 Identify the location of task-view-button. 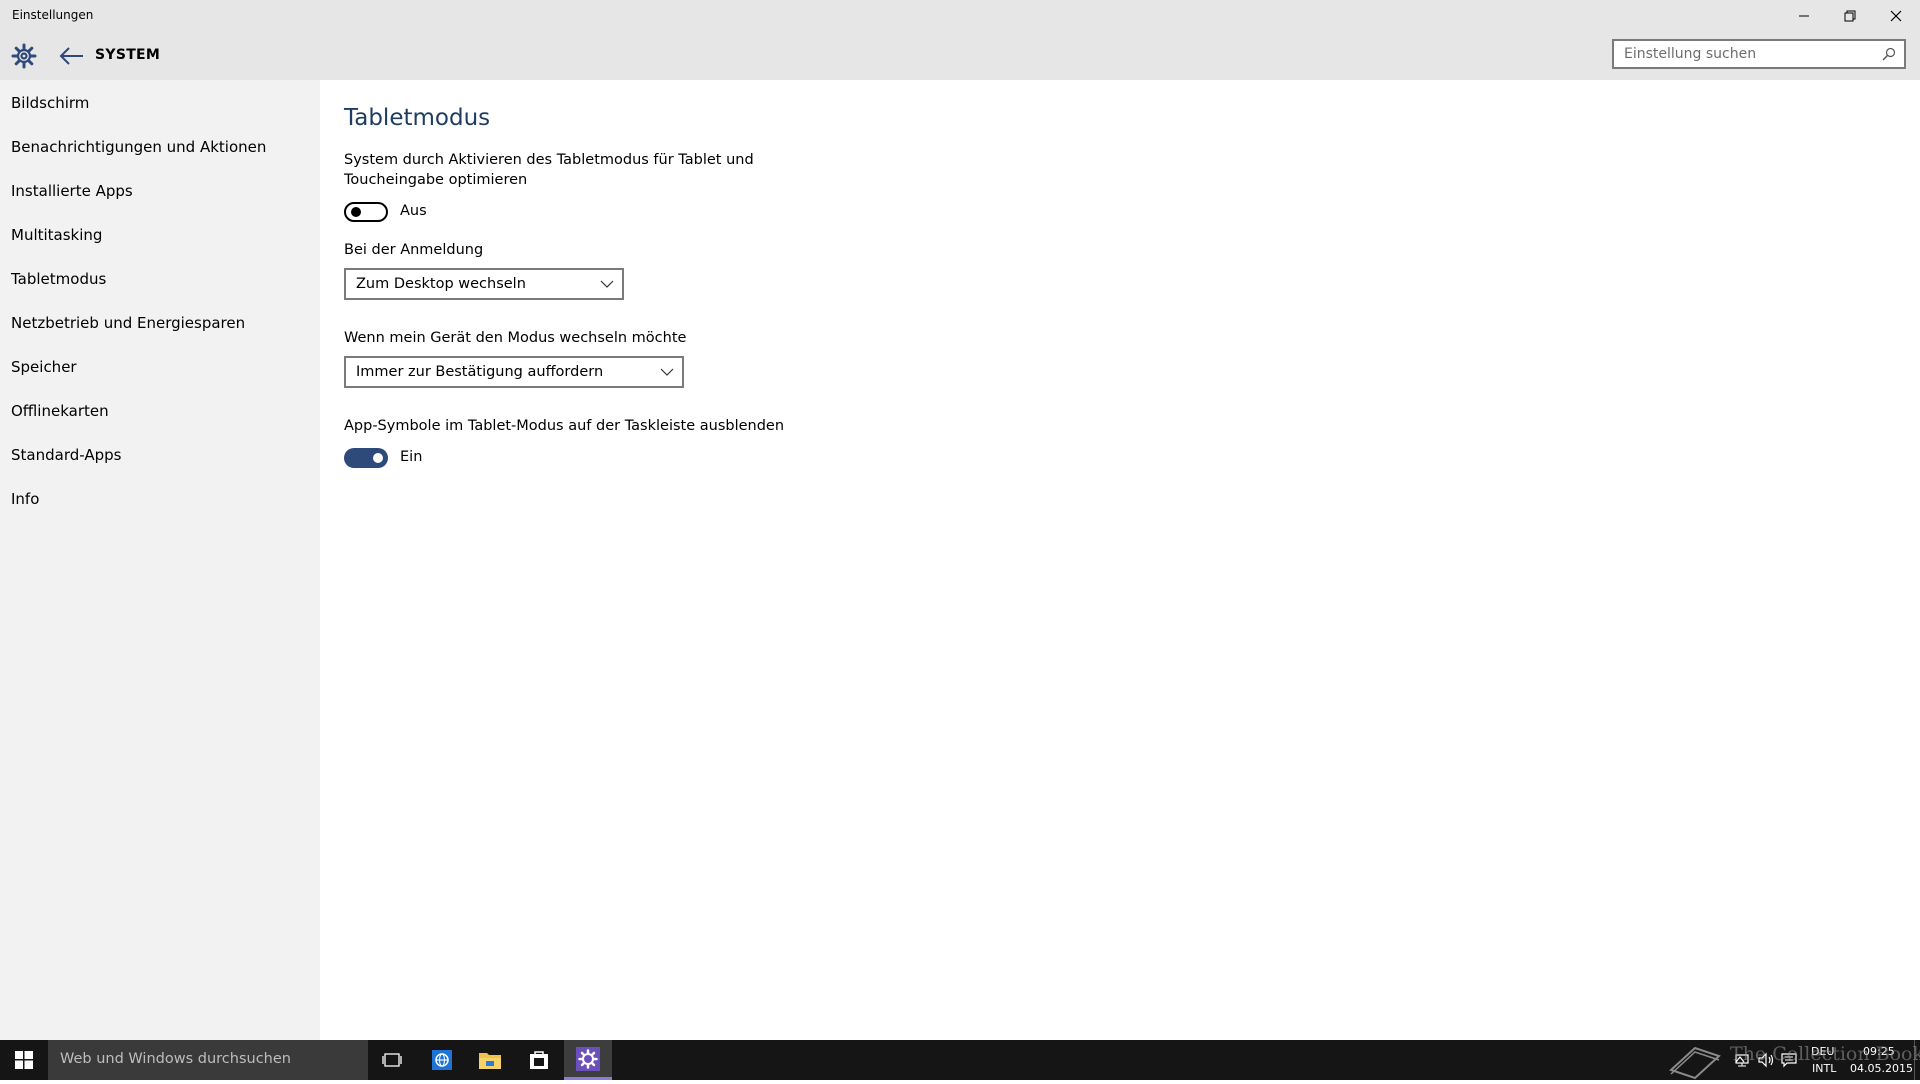
(392, 1060).